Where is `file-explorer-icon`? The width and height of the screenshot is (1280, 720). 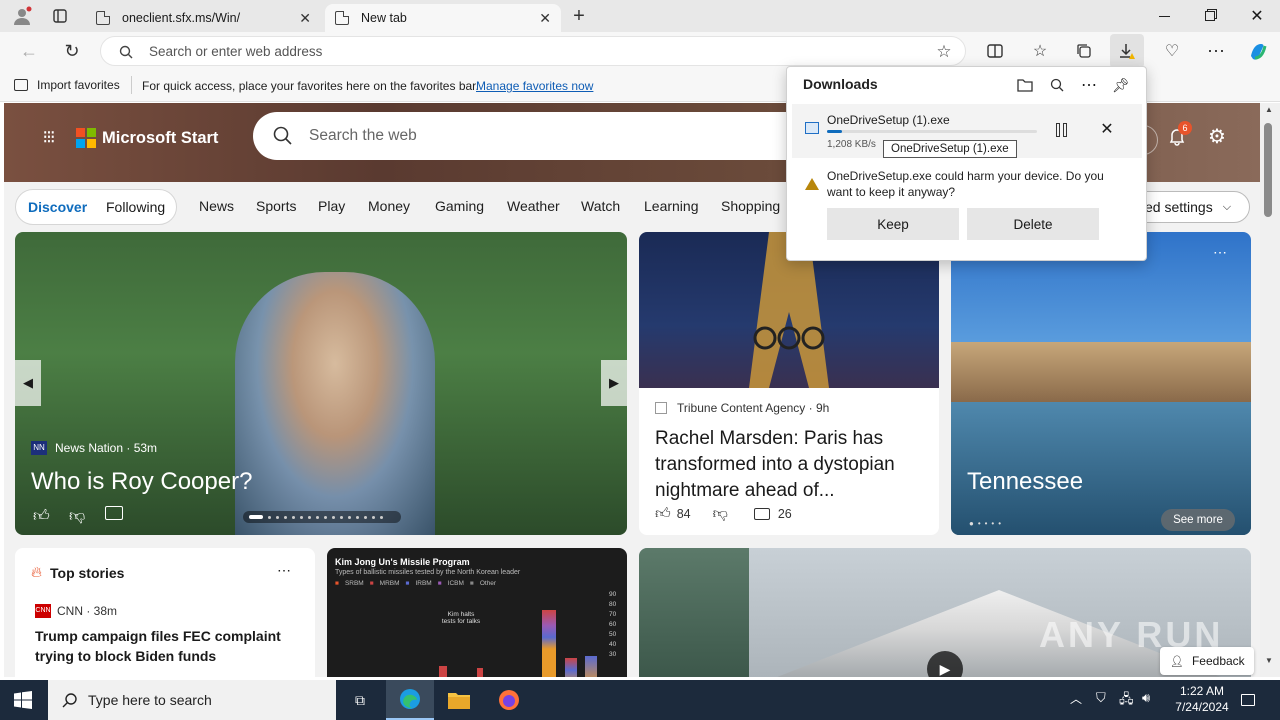
file-explorer-icon is located at coordinates (459, 700).